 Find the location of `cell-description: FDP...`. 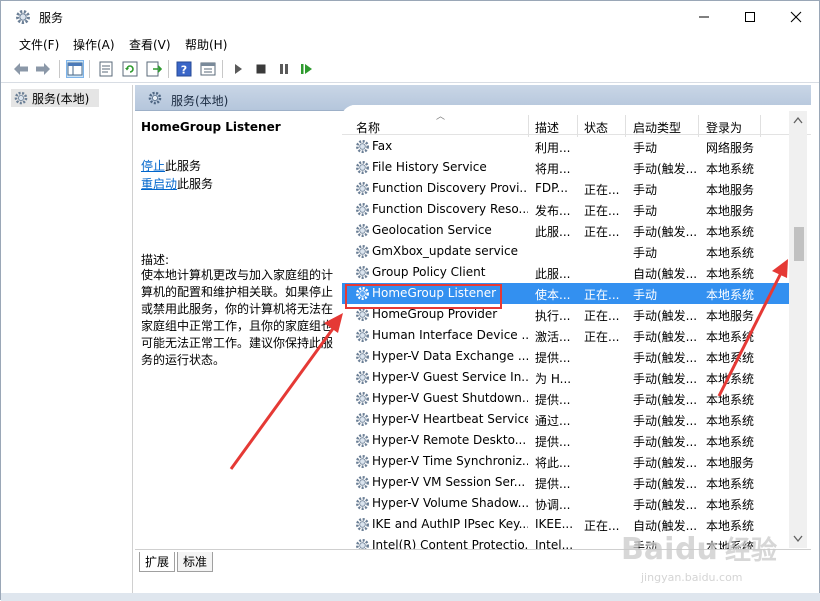

cell-description: FDP... is located at coordinates (551, 188).